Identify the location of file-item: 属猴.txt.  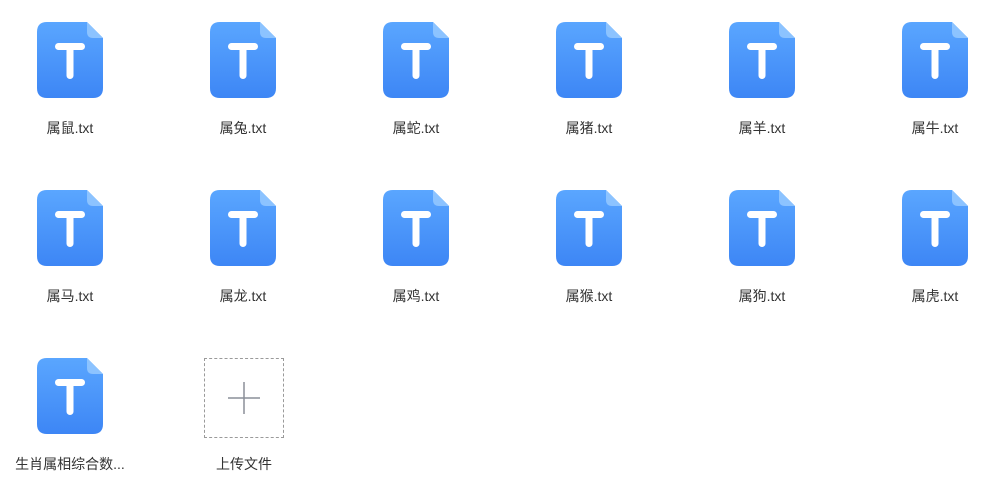
(594, 243).